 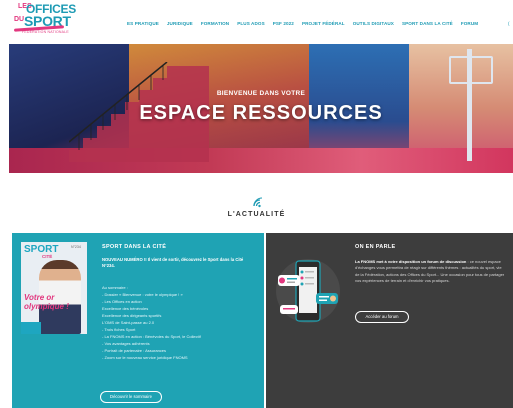 I want to click on left-panel-heading: SPORT DANS LA CITÉ, so click(x=134, y=247).